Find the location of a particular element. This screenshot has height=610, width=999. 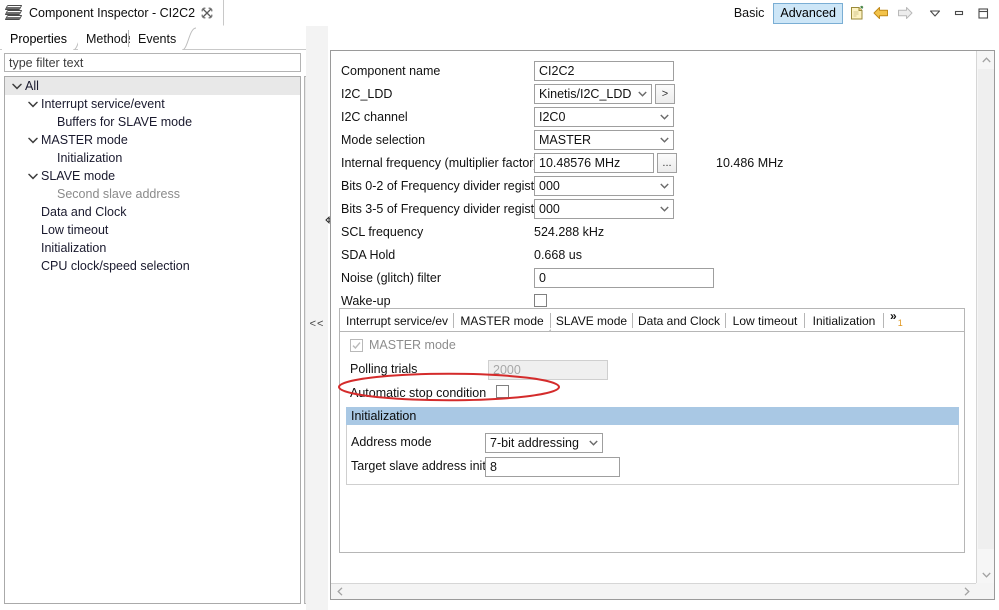

property-control: I2C0 is located at coordinates (604, 116).